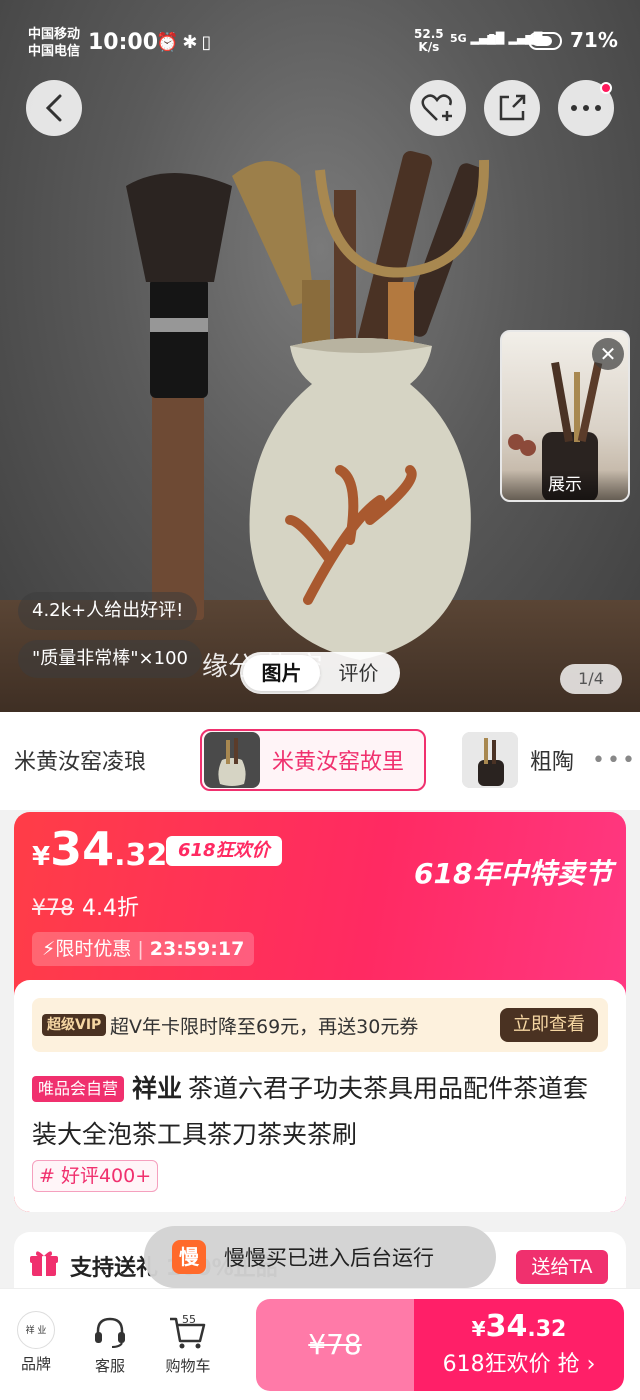  What do you see at coordinates (49, 949) in the screenshot?
I see `lightning-icon: ⚡` at bounding box center [49, 949].